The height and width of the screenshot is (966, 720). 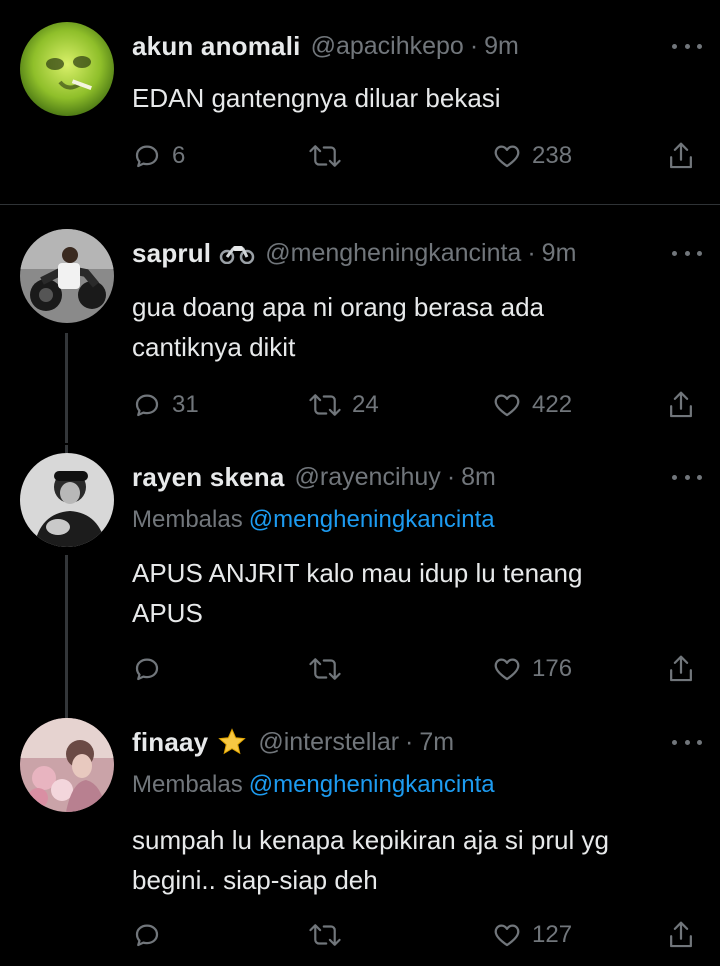 I want to click on like-button: 176, so click(x=532, y=669).